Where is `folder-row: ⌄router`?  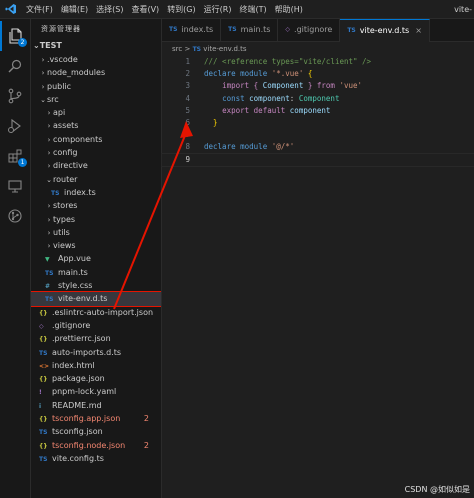
folder-row: ⌄router is located at coordinates (96, 179).